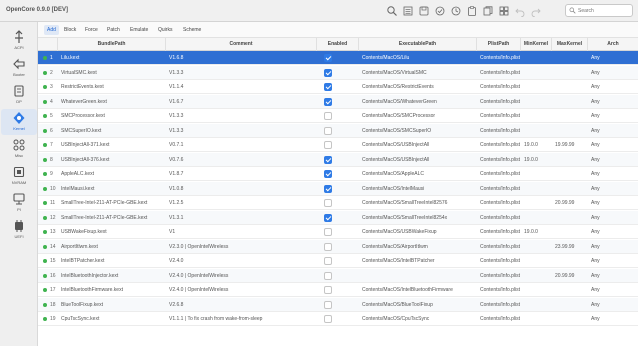 The image size is (638, 346). I want to click on cell-bundlepath: AppleALC.kext, so click(112, 174).